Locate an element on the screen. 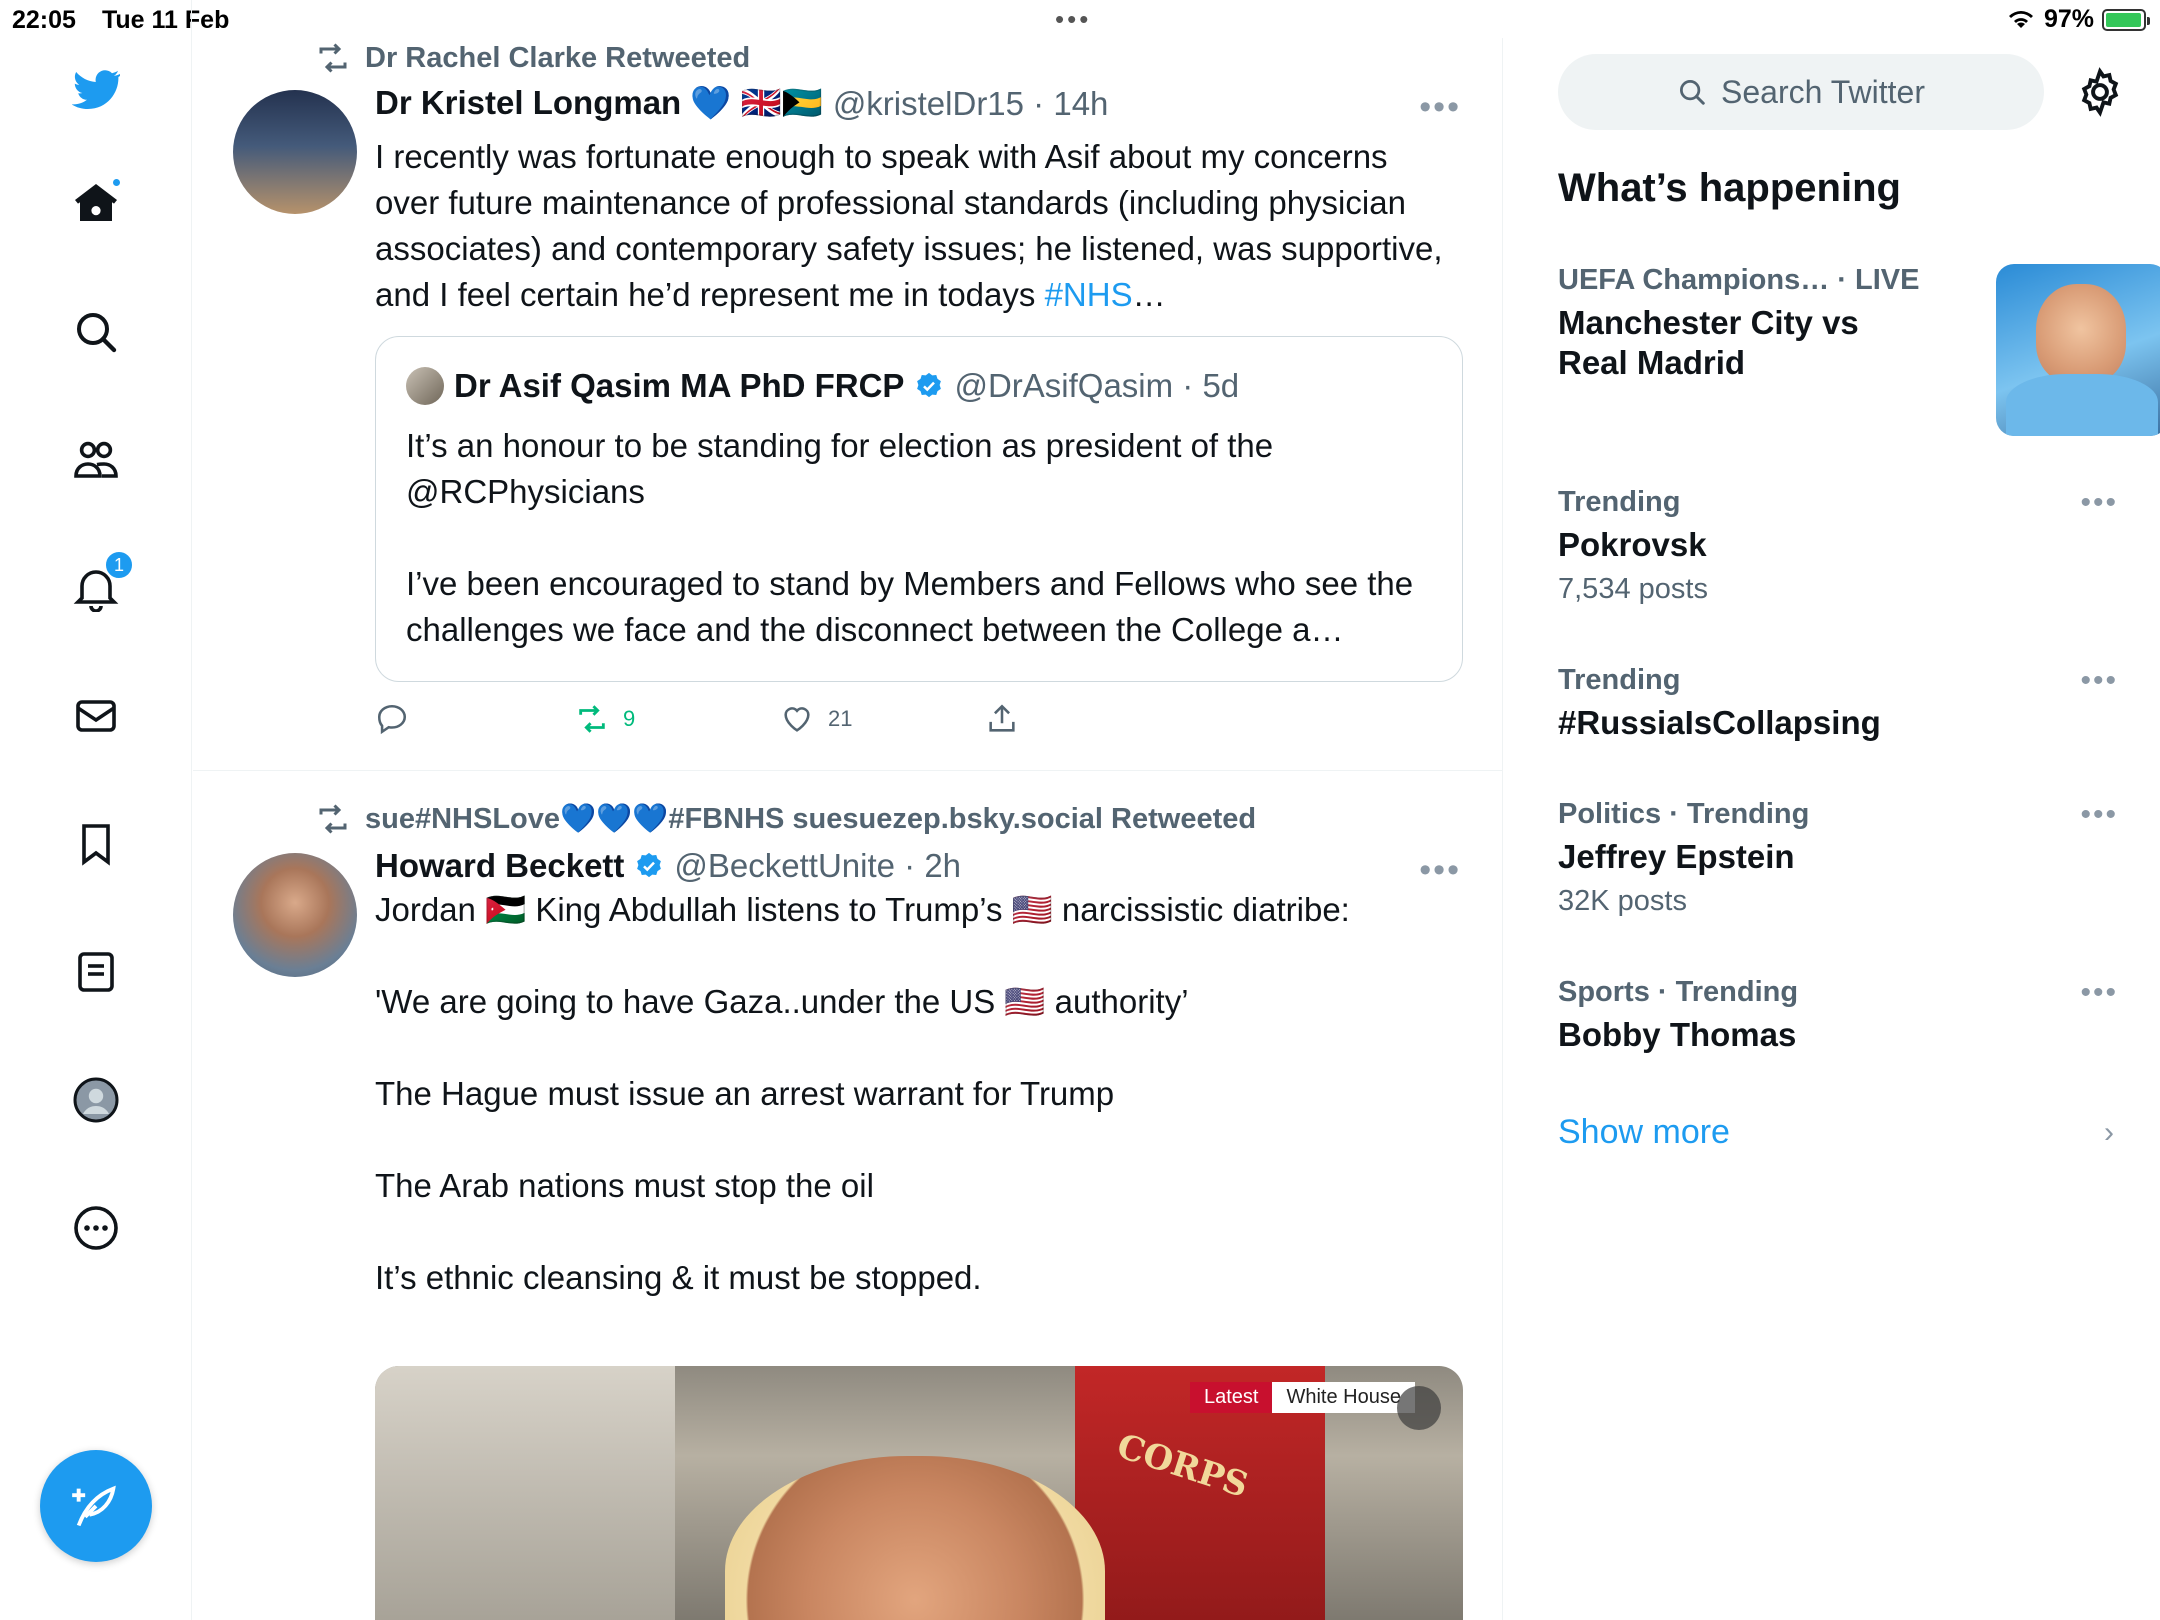  trend-meta: Politics · Trending is located at coordinates (1684, 814).